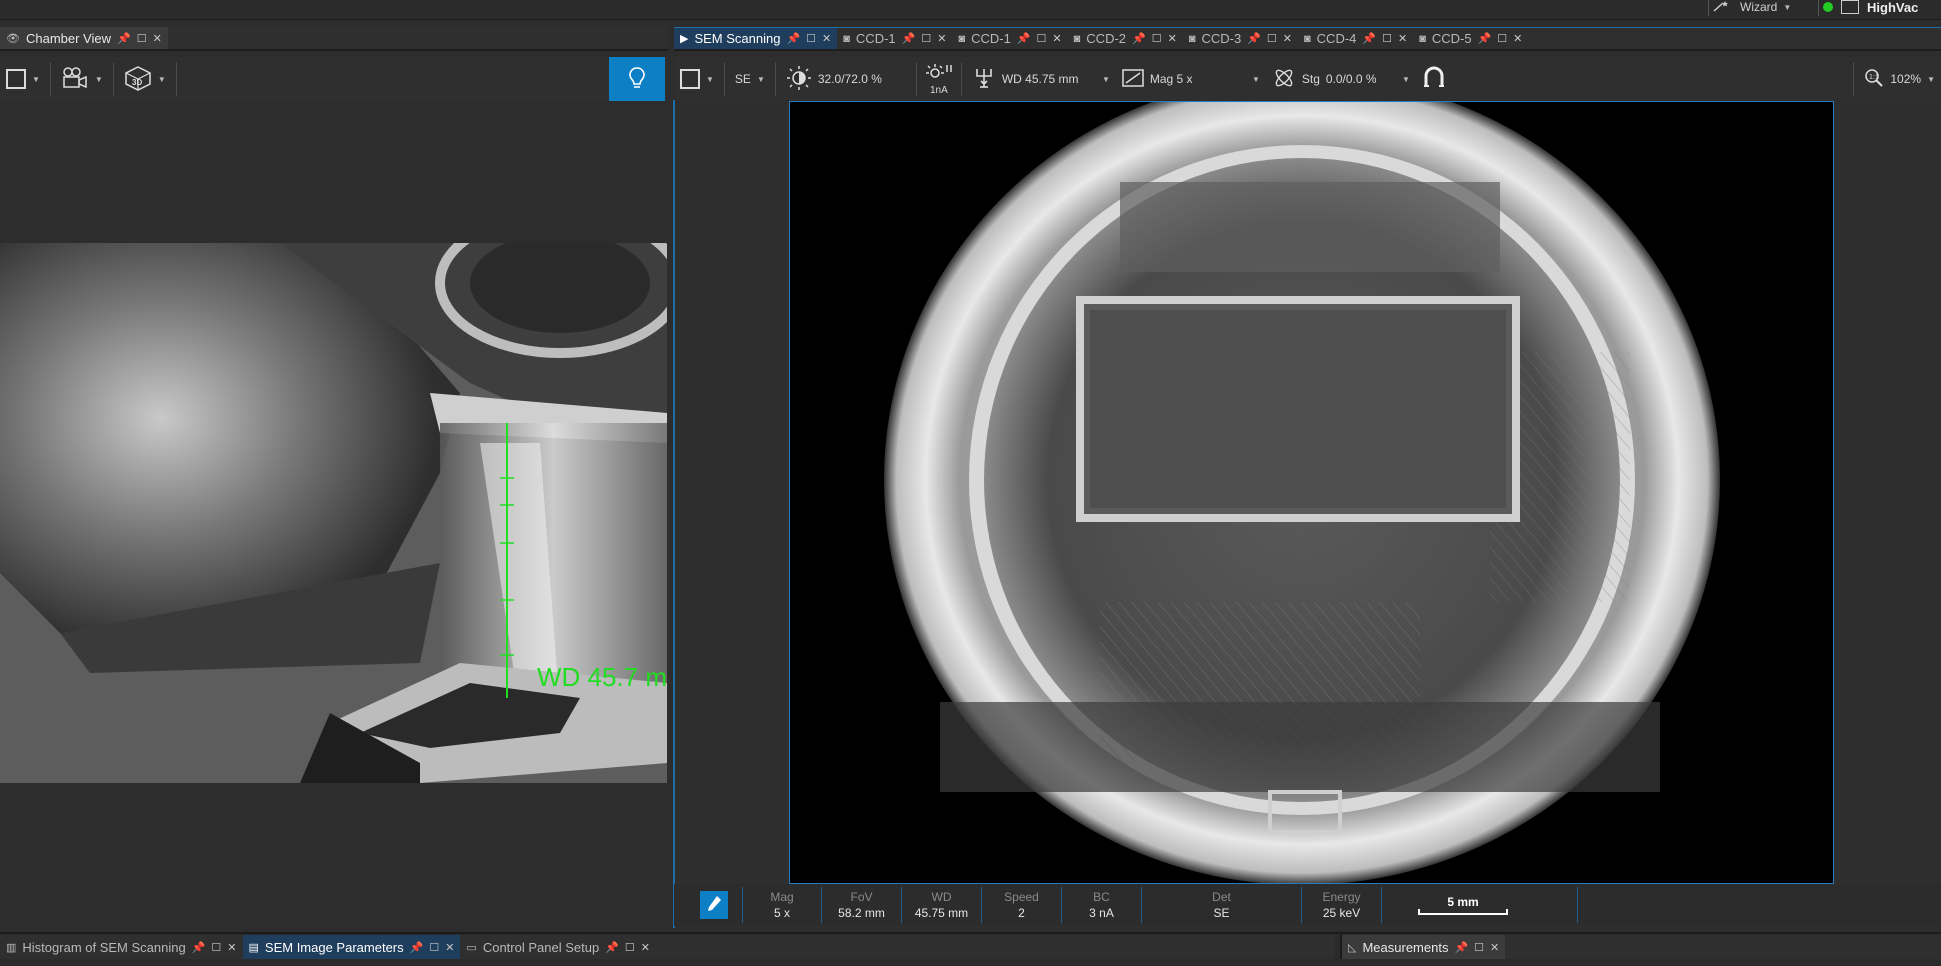 This screenshot has height=966, width=1941. What do you see at coordinates (861, 897) in the screenshot?
I see `info-label: FoV` at bounding box center [861, 897].